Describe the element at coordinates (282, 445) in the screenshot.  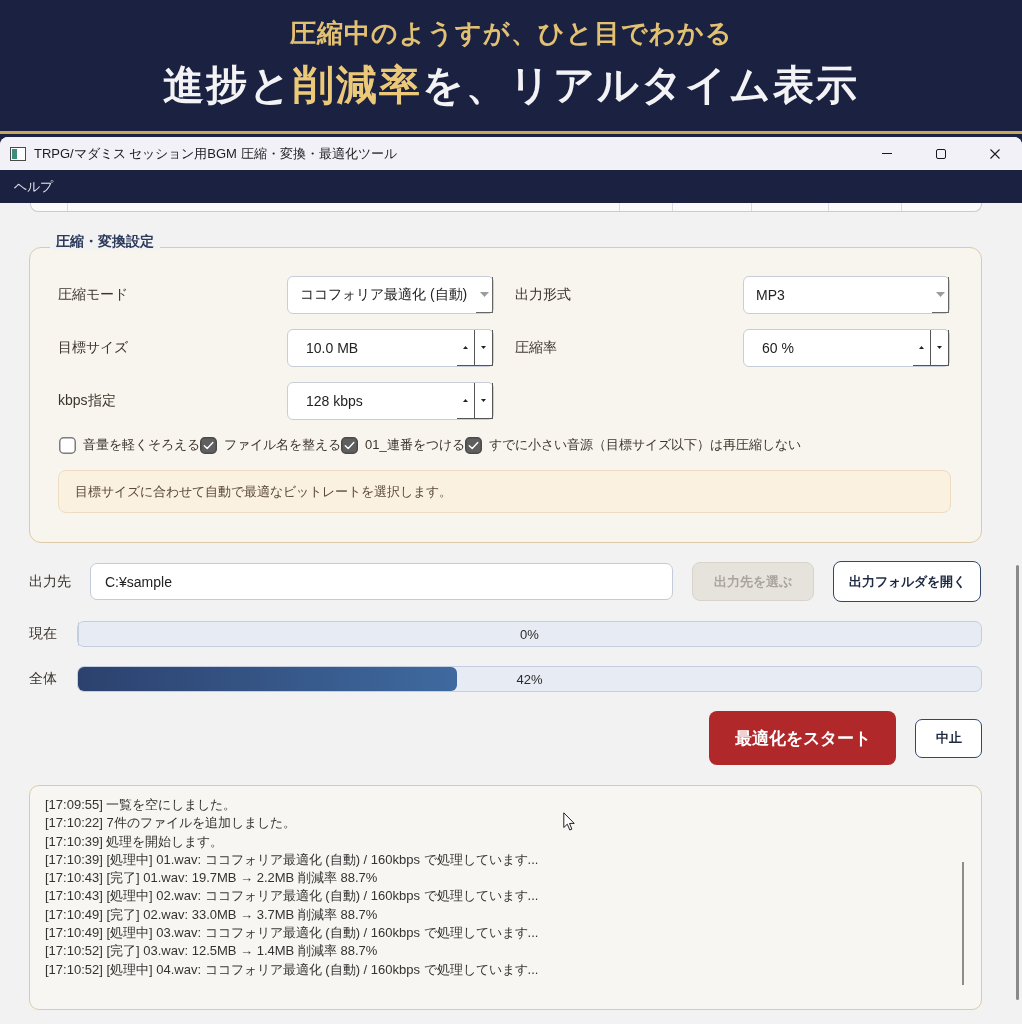
I see `checkbox-label: ファイル名を整える` at that location.